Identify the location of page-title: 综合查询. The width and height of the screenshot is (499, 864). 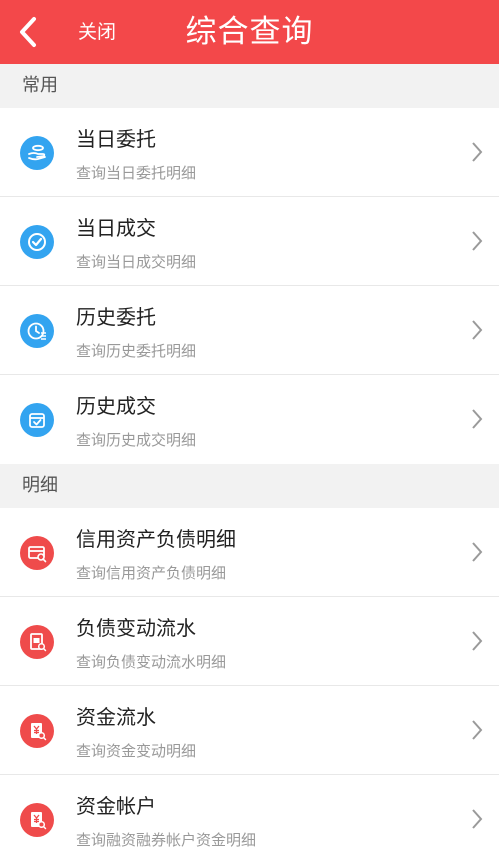
(249, 32).